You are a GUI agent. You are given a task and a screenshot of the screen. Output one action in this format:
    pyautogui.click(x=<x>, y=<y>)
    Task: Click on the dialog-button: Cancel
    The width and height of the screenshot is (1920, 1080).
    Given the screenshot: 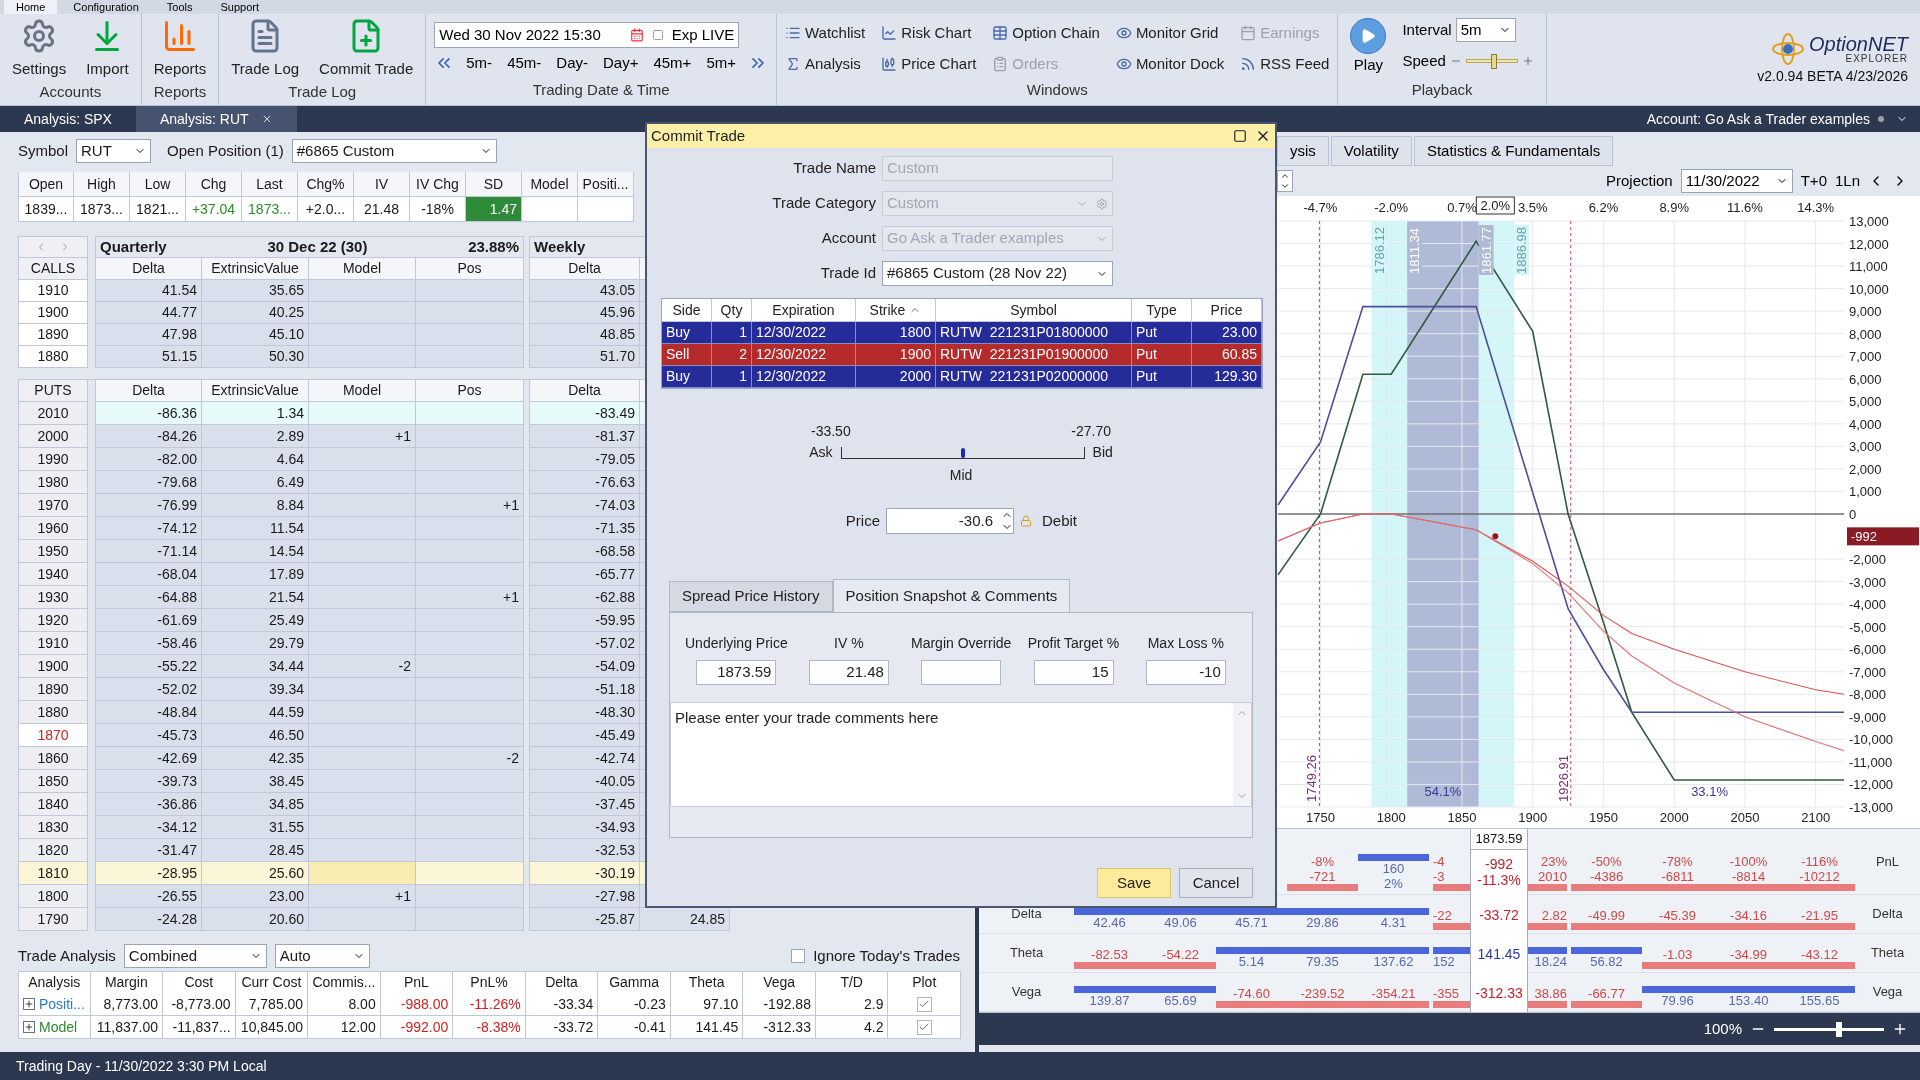 What is the action you would take?
    pyautogui.click(x=1216, y=883)
    